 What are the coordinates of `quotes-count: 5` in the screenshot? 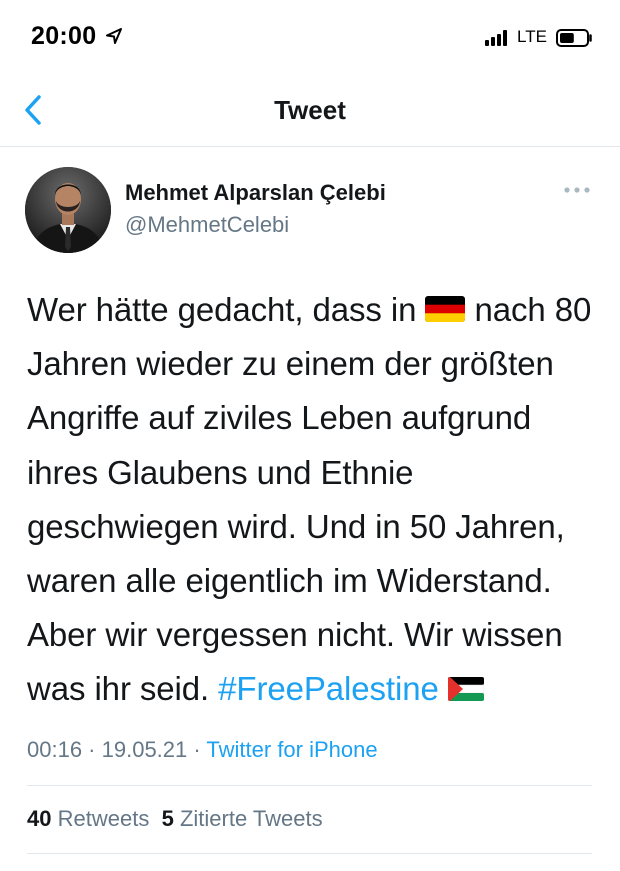 It's located at (167, 818).